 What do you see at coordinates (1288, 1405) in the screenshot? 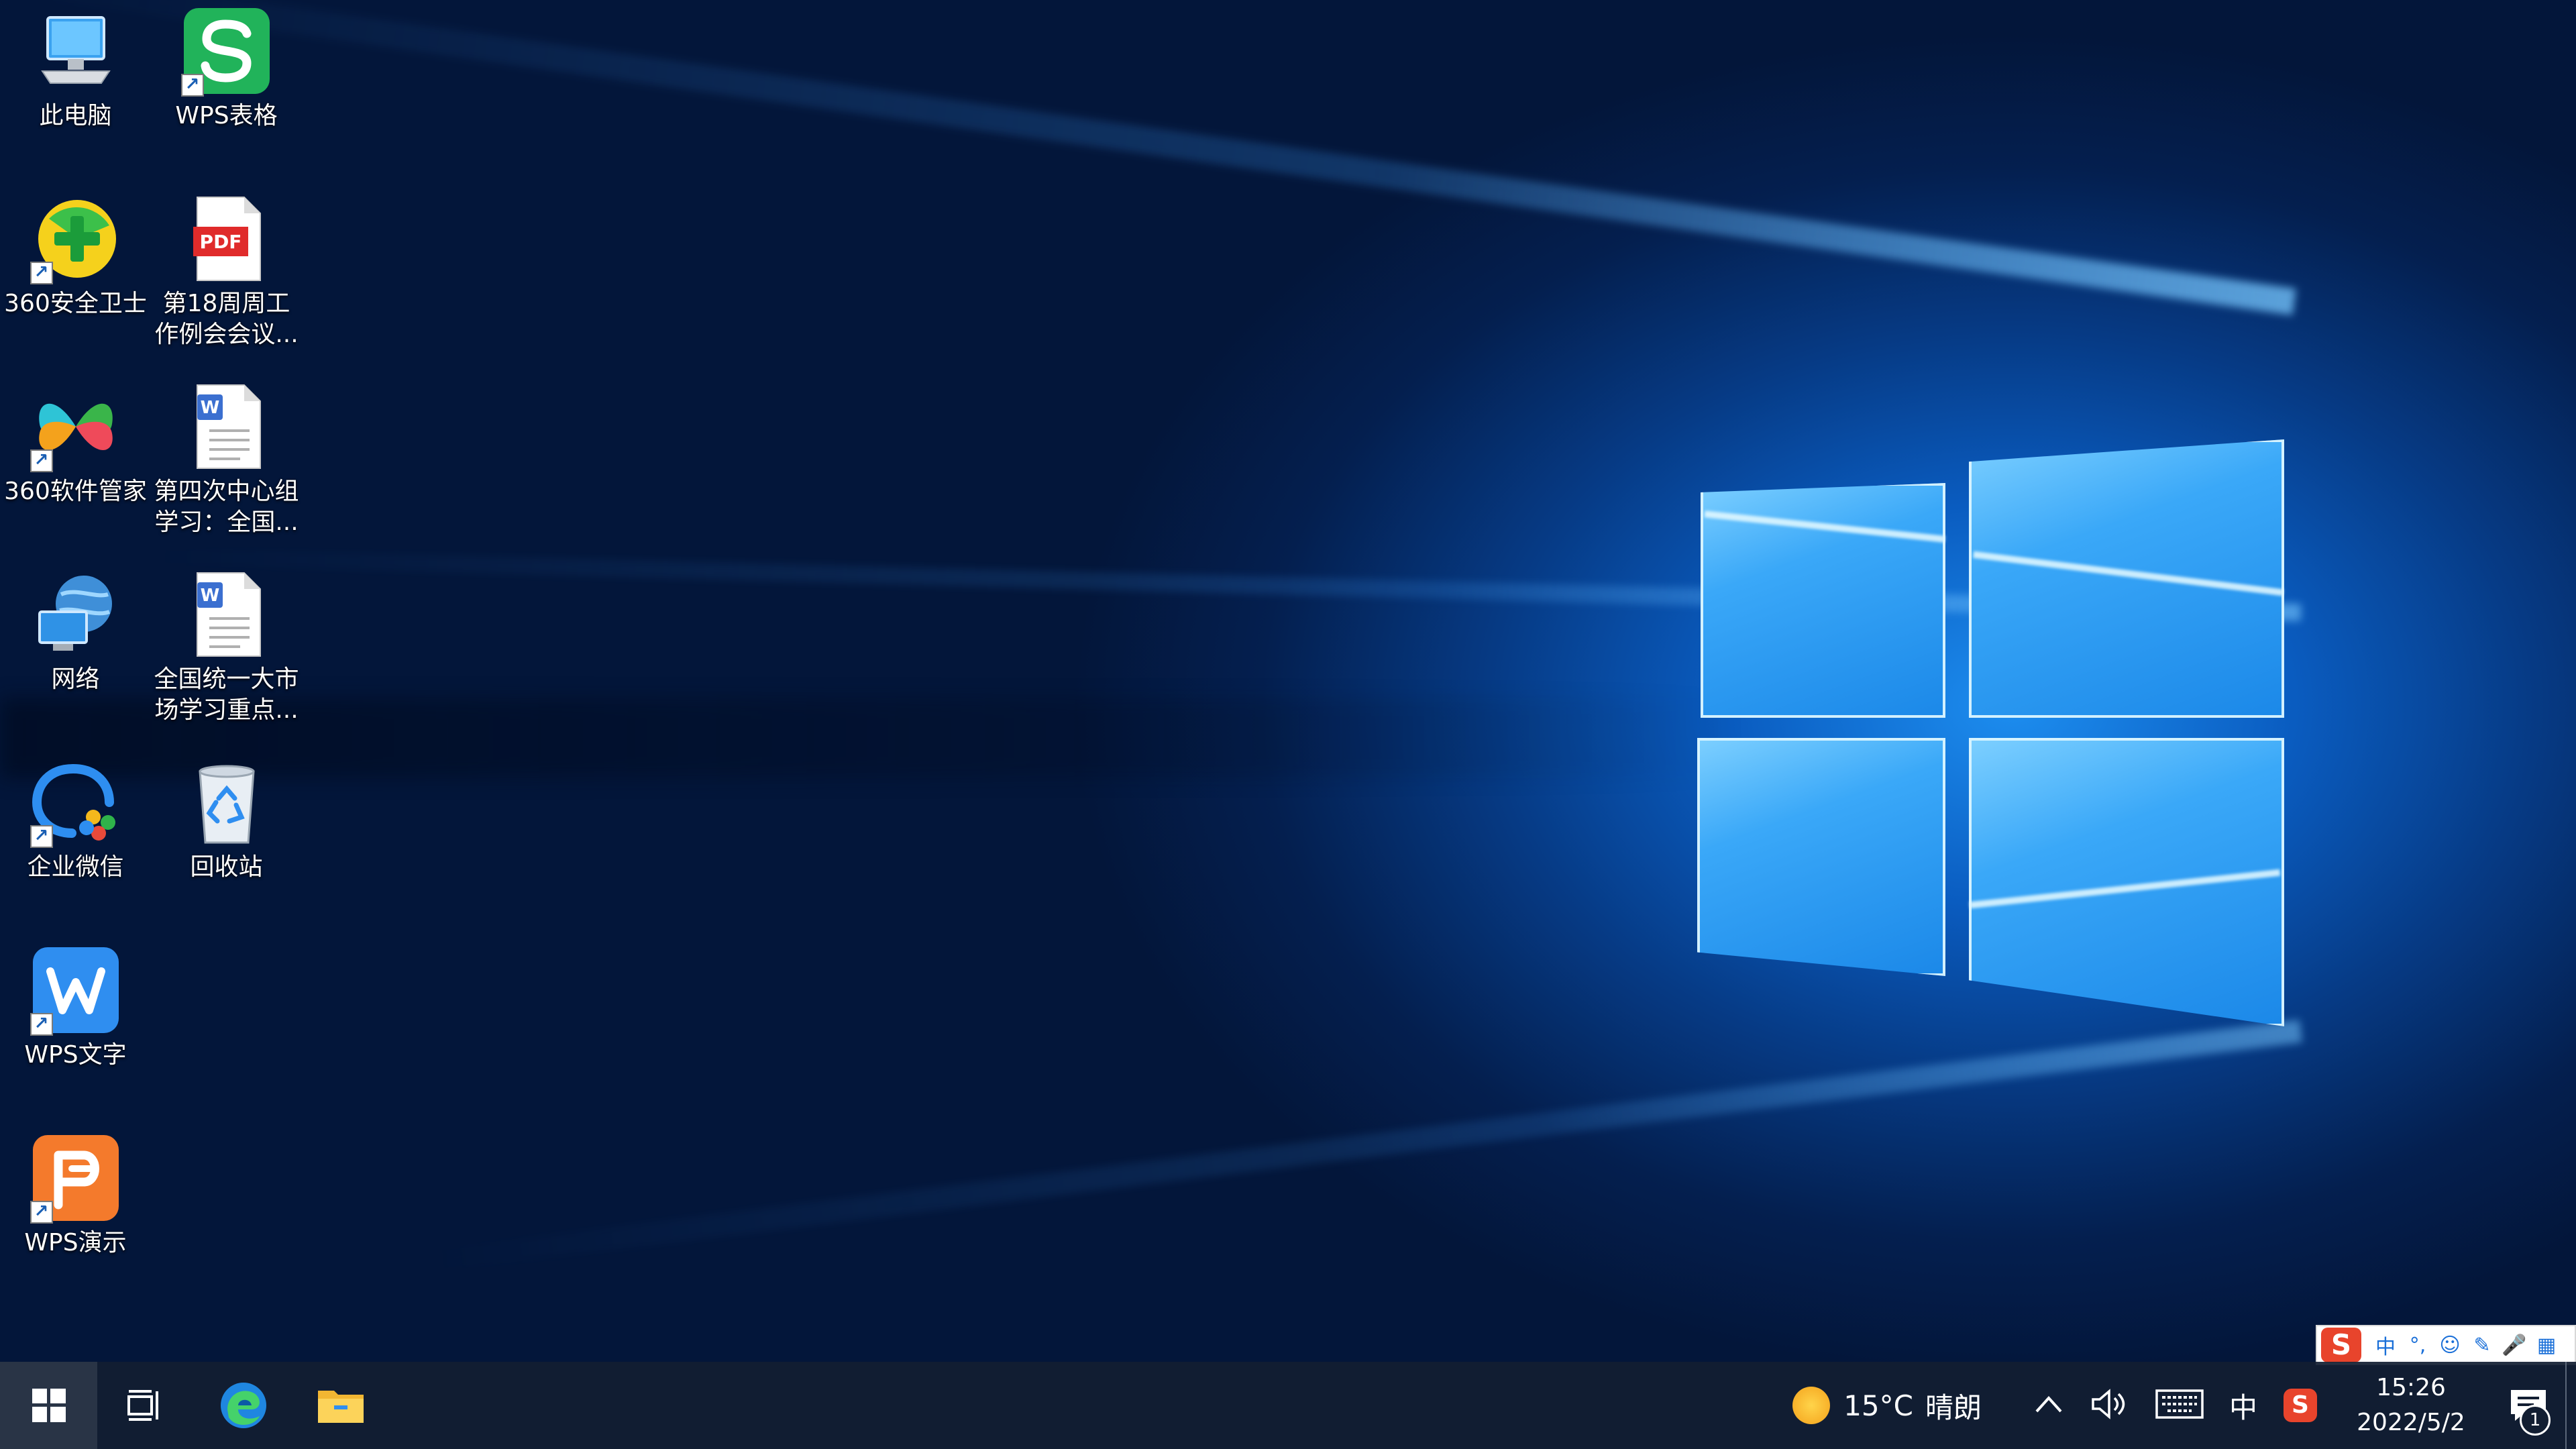
I see `taskbar: 15°C 晴朗 中 S 15:26 2022/5/2 1` at bounding box center [1288, 1405].